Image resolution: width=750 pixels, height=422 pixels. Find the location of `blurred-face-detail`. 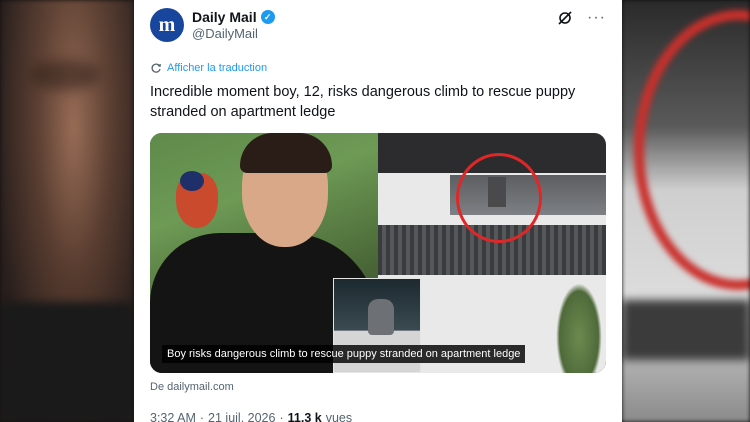

blurred-face-detail is located at coordinates (65, 75).